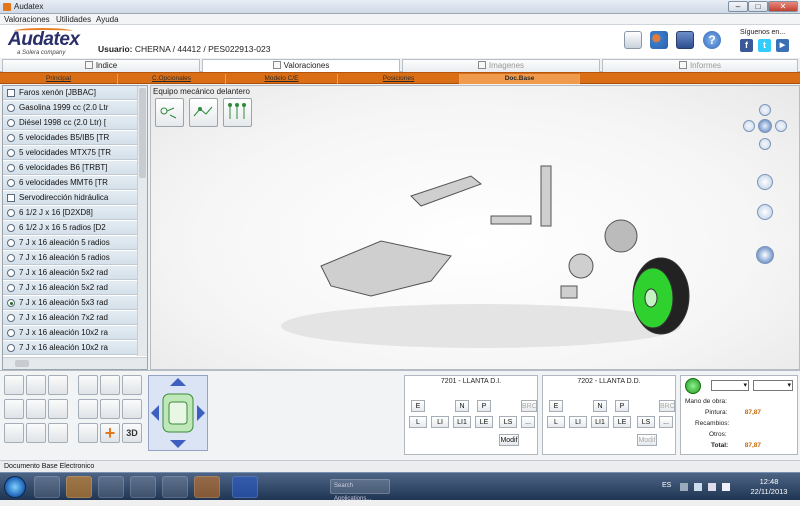  Describe the element at coordinates (47, 487) in the screenshot. I see `explorer-taskbar-icon` at that location.